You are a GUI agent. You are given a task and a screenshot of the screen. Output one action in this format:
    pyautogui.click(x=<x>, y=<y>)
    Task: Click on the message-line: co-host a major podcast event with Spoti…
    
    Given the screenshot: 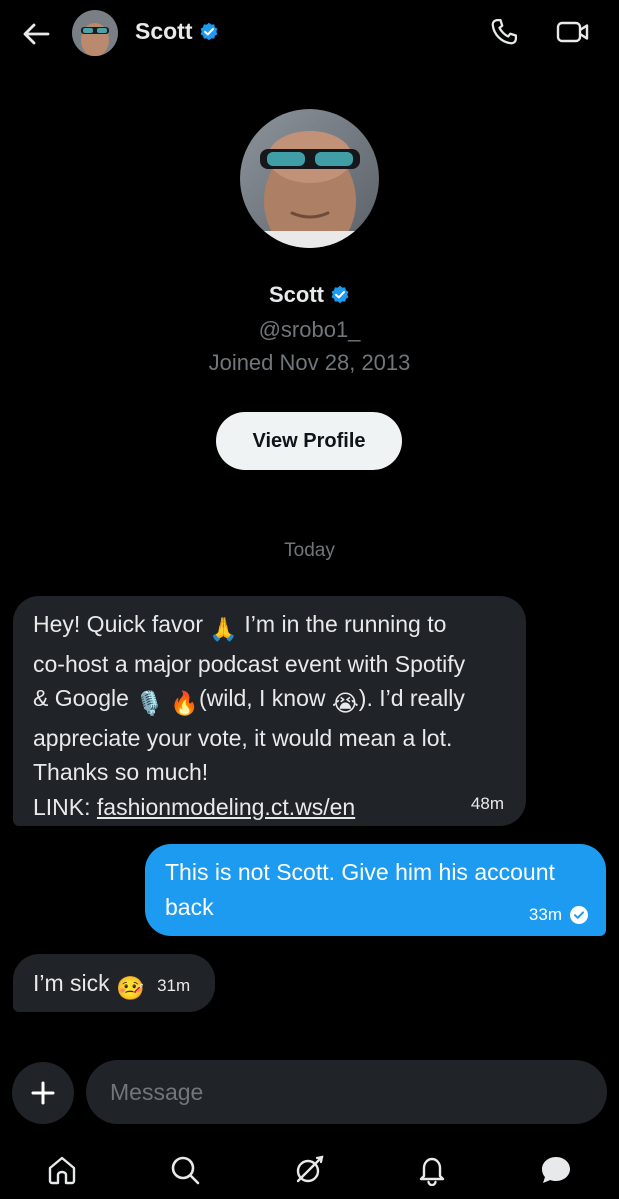 What is the action you would take?
    pyautogui.click(x=269, y=664)
    